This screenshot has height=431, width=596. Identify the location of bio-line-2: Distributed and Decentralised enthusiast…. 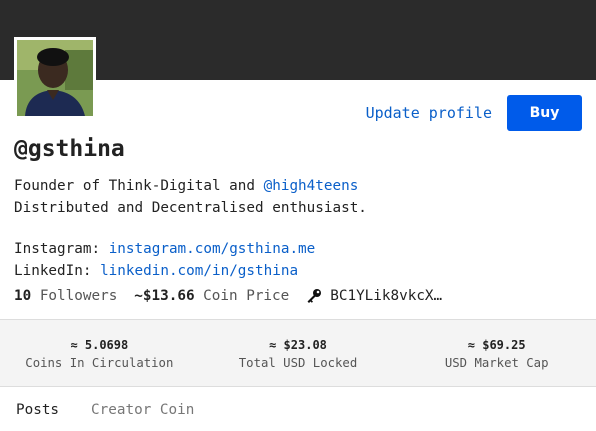
(190, 208).